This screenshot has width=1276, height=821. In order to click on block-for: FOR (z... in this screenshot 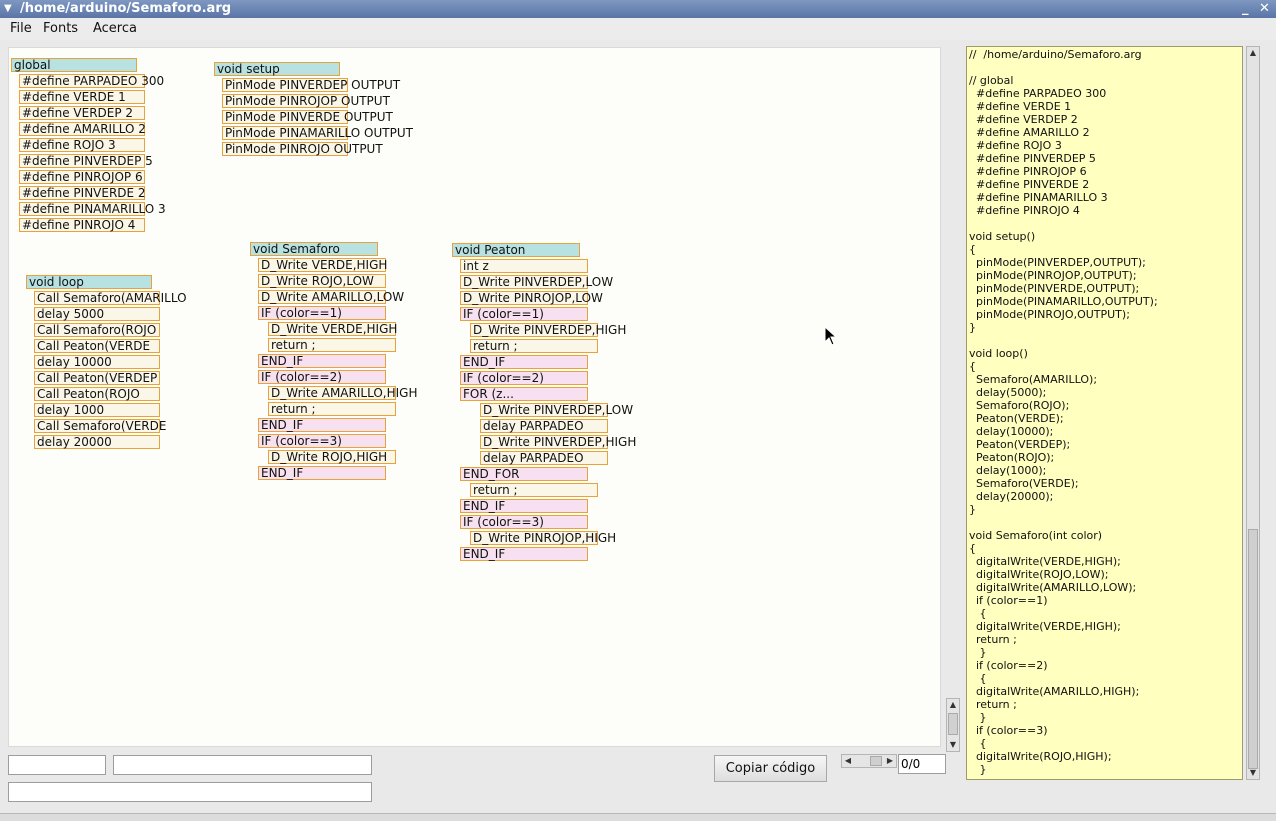, I will do `click(524, 394)`.